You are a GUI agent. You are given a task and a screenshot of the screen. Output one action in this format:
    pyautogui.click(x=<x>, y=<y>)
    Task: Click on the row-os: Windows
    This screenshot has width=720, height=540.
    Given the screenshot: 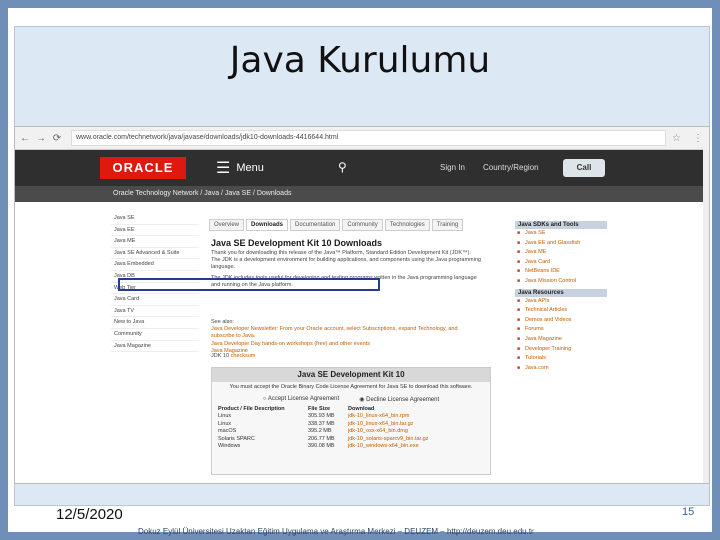 What is the action you would take?
    pyautogui.click(x=229, y=446)
    